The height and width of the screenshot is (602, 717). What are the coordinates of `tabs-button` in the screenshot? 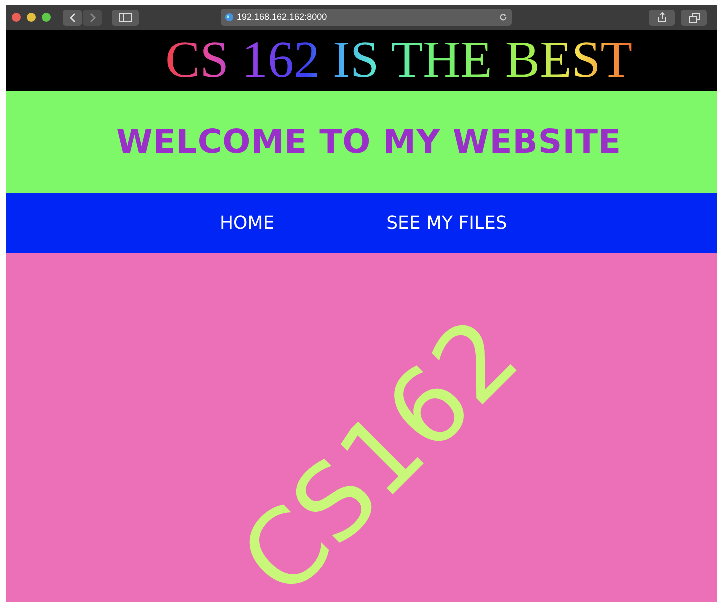 It's located at (694, 18).